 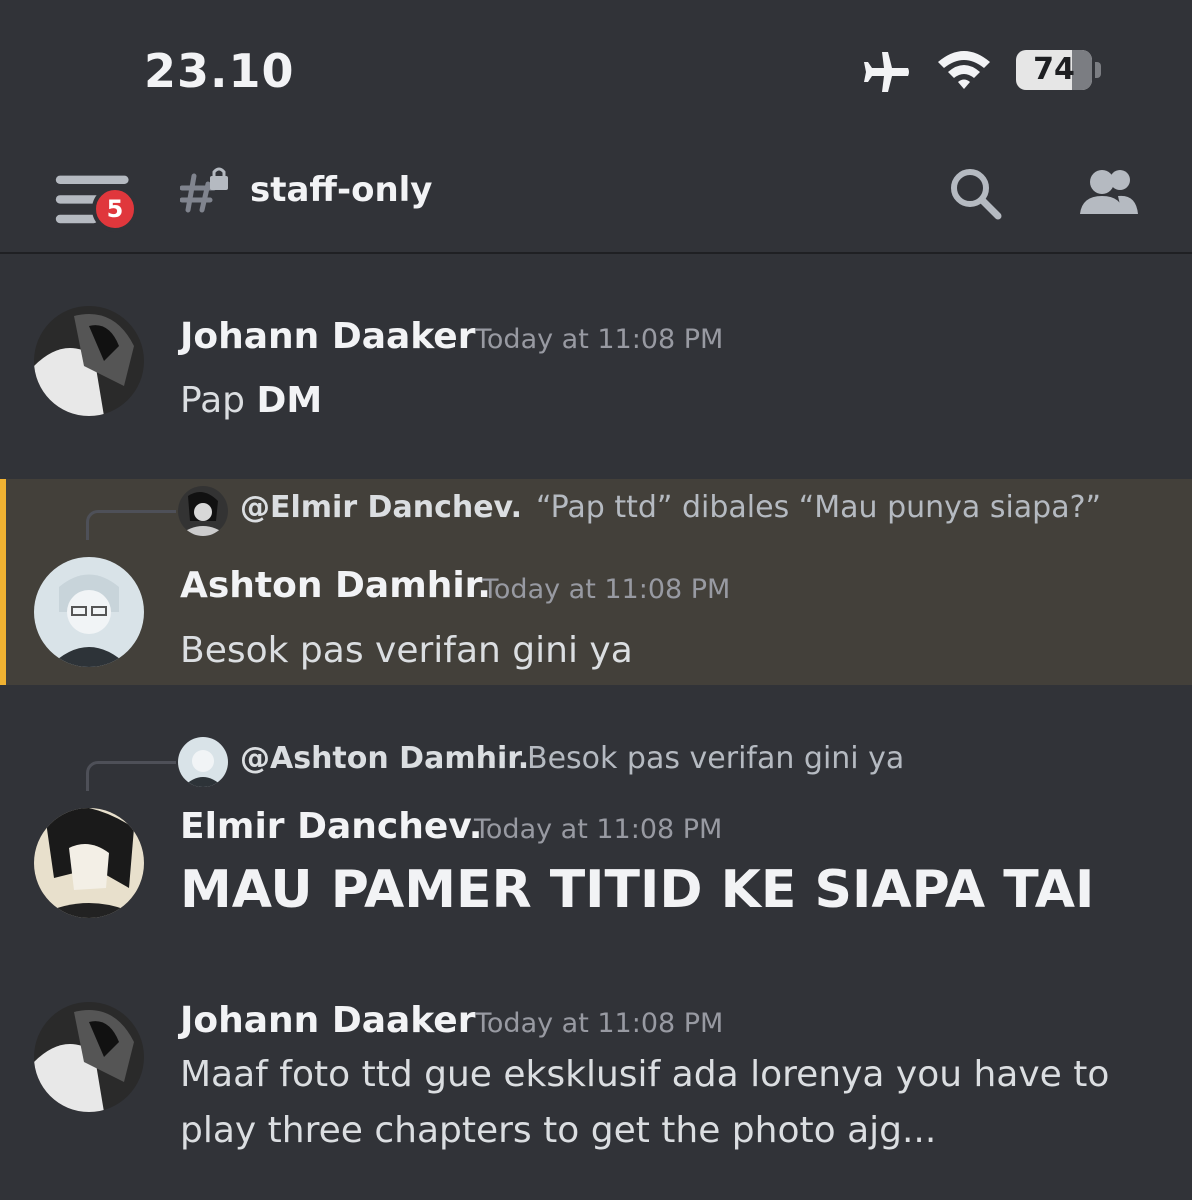 I want to click on reply-username: @Elmir Danchev., so click(x=381, y=507).